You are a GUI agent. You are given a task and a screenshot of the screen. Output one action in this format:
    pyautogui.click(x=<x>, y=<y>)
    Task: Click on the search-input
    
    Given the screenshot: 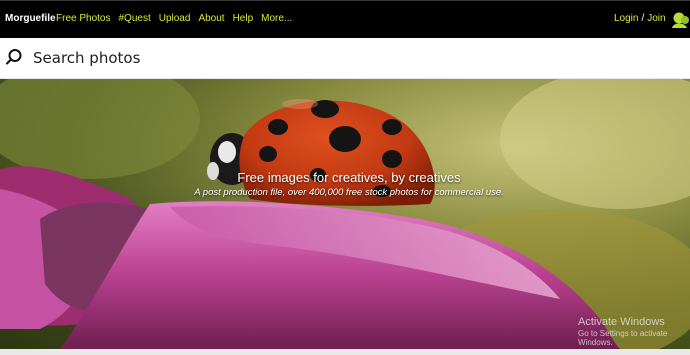 What is the action you would take?
    pyautogui.click(x=343, y=58)
    